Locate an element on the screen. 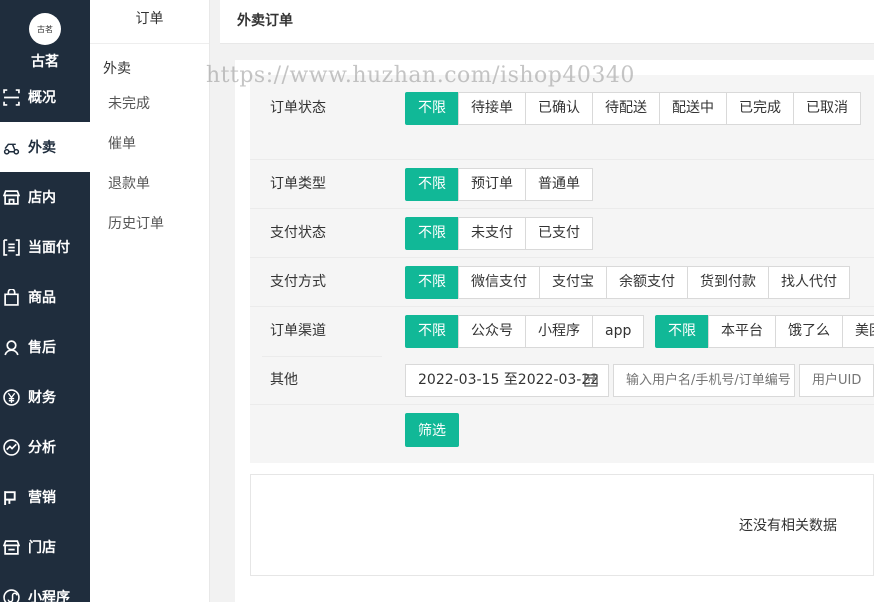 Image resolution: width=874 pixels, height=602 pixels. order-type-options: 不限 预订单 普通单 is located at coordinates (499, 184).